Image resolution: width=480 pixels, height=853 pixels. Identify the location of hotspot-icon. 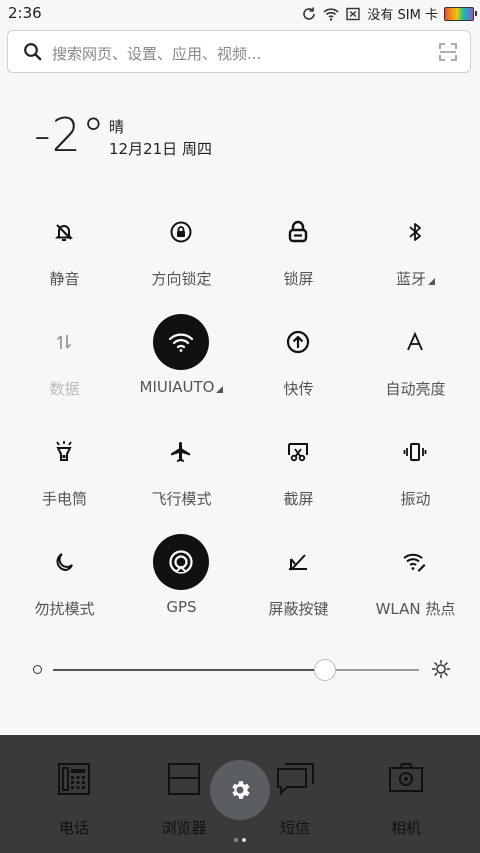
(415, 562).